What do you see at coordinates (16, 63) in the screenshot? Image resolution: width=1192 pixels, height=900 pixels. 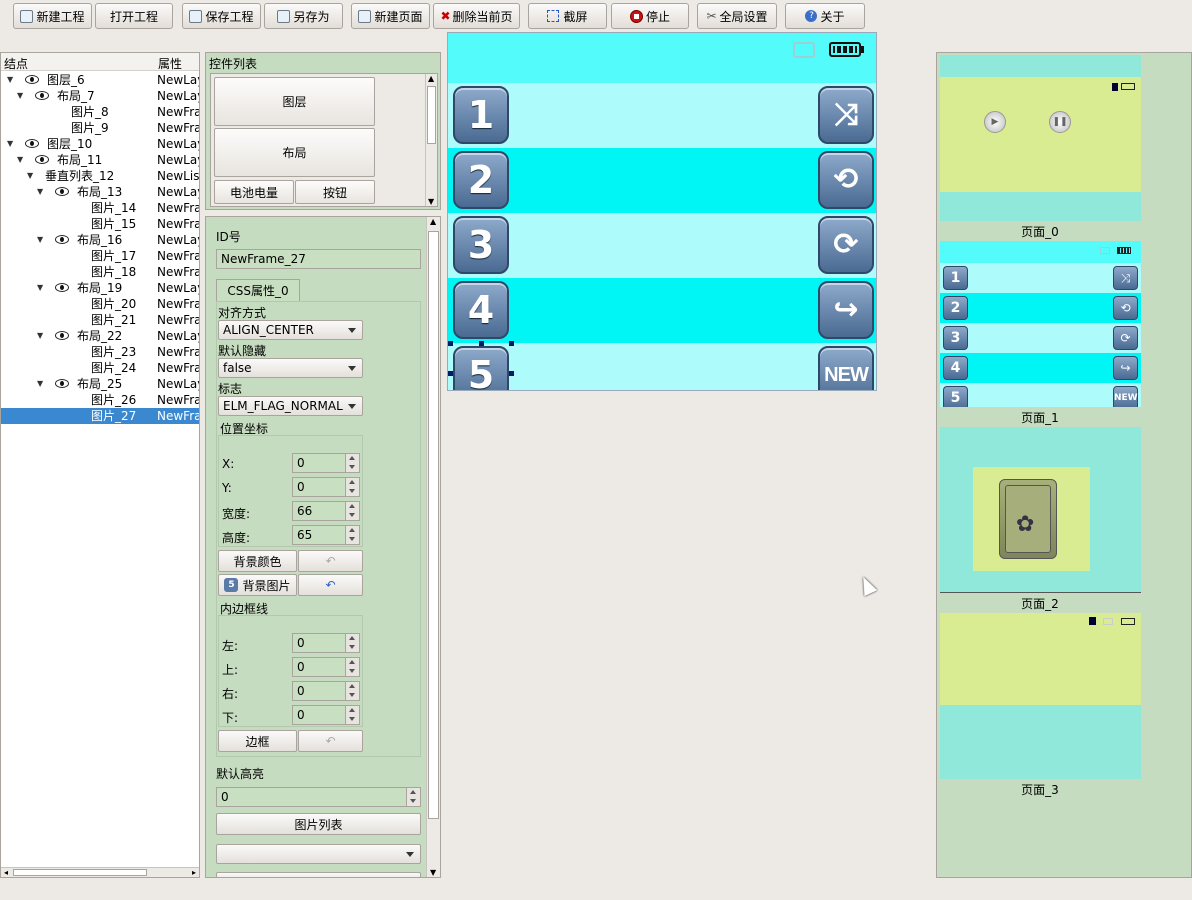 I see `tree-col-node: 结点` at bounding box center [16, 63].